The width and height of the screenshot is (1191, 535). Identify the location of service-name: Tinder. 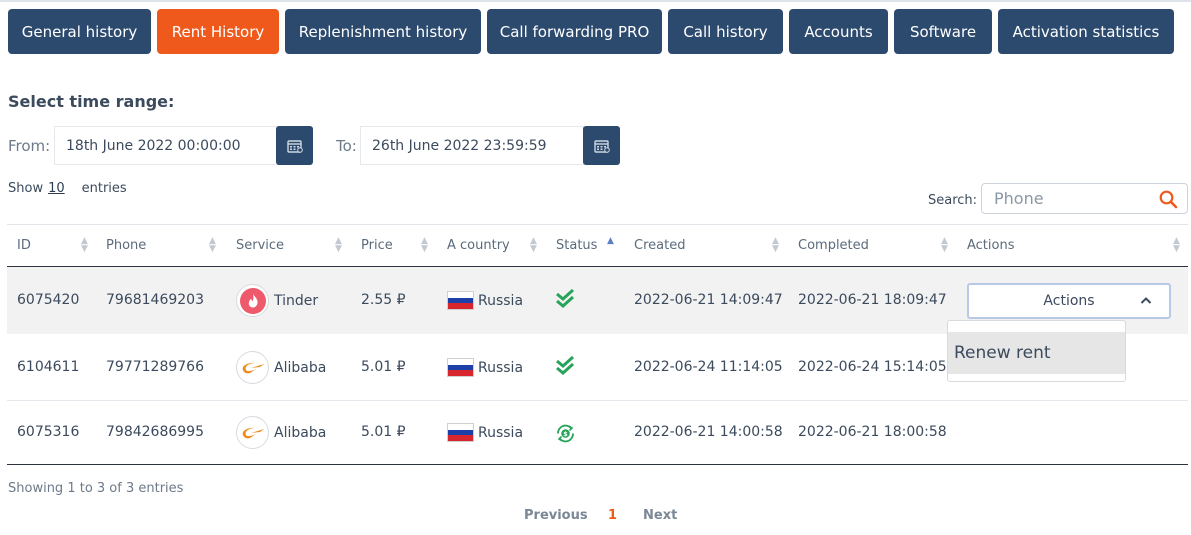
(296, 300).